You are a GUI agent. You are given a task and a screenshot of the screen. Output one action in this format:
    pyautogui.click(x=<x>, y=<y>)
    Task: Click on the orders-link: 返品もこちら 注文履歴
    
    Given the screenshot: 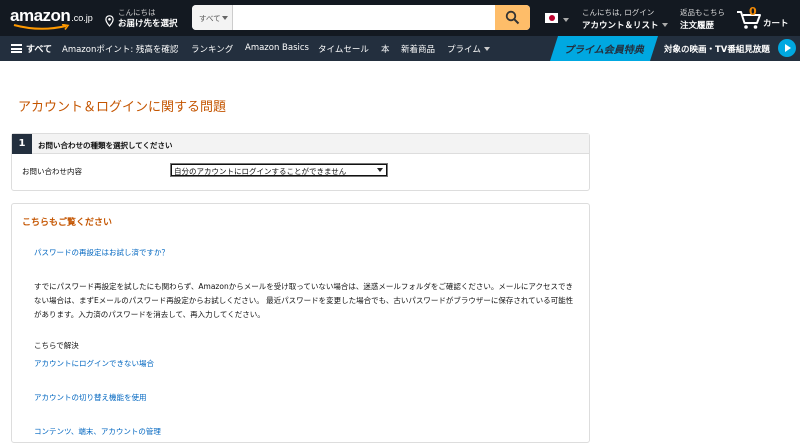 What is the action you would take?
    pyautogui.click(x=702, y=19)
    